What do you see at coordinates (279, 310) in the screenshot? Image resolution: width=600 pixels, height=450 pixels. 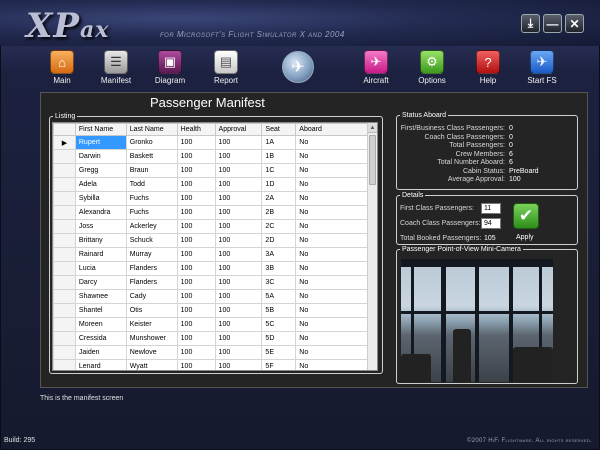 I see `cell-seat: 5B` at bounding box center [279, 310].